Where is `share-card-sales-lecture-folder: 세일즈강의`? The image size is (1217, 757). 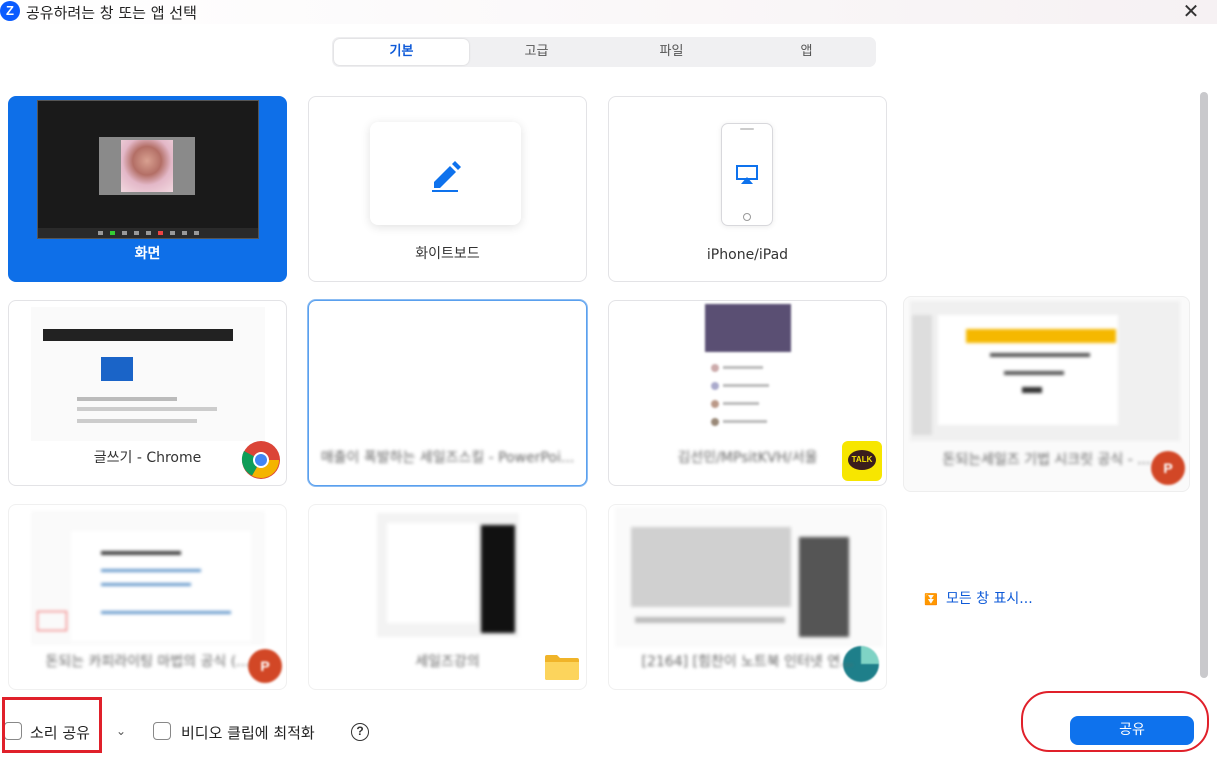 share-card-sales-lecture-folder: 세일즈강의 is located at coordinates (447, 597).